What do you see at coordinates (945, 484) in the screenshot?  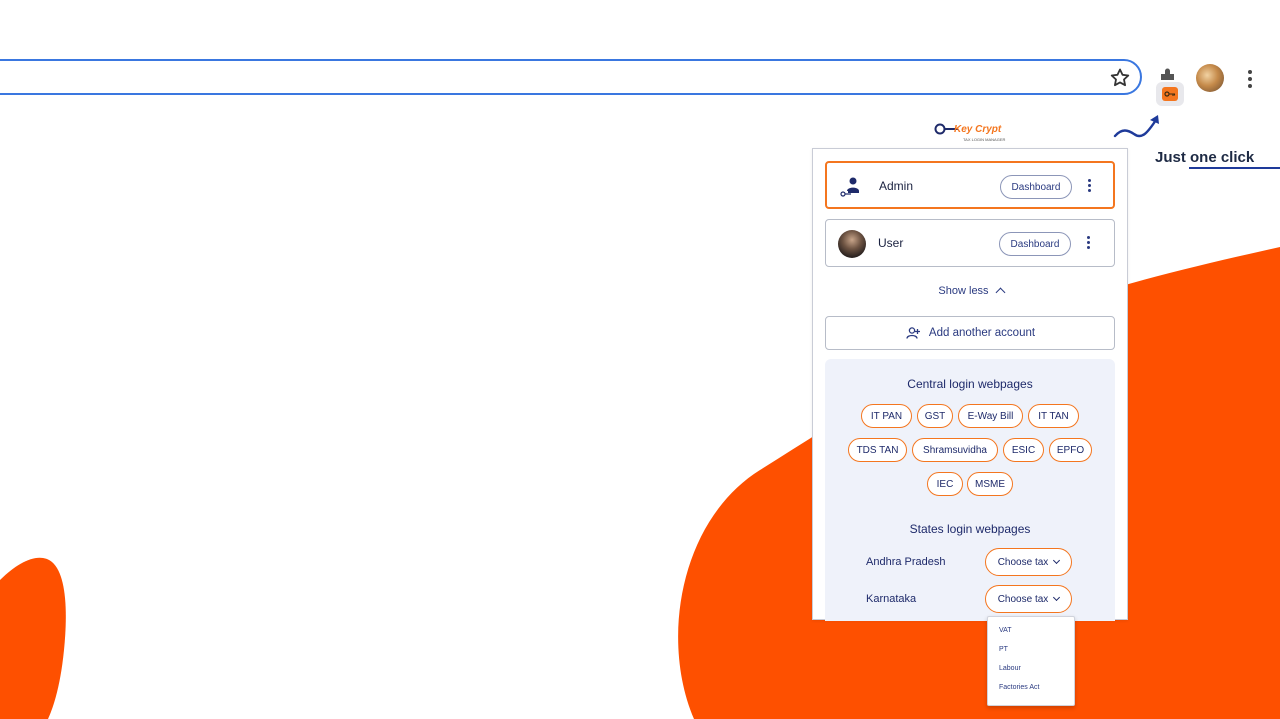 I see `chip-iec: IEC` at bounding box center [945, 484].